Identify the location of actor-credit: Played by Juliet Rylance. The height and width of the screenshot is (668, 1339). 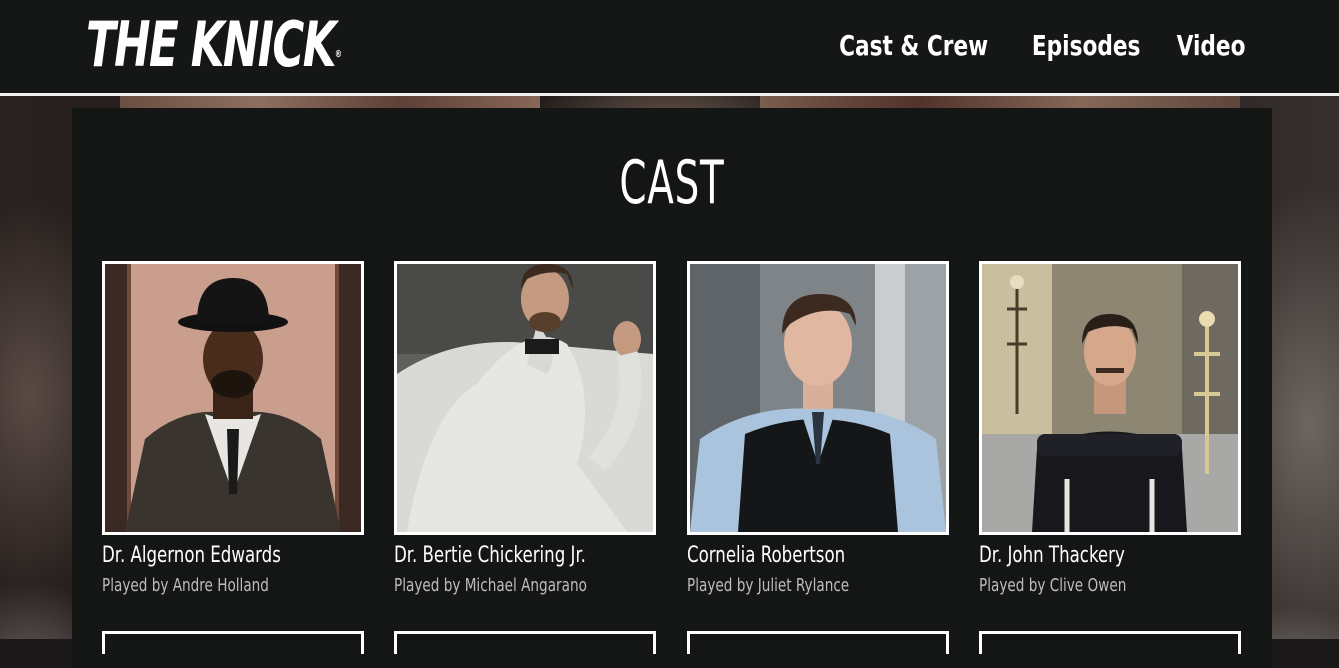
(768, 585).